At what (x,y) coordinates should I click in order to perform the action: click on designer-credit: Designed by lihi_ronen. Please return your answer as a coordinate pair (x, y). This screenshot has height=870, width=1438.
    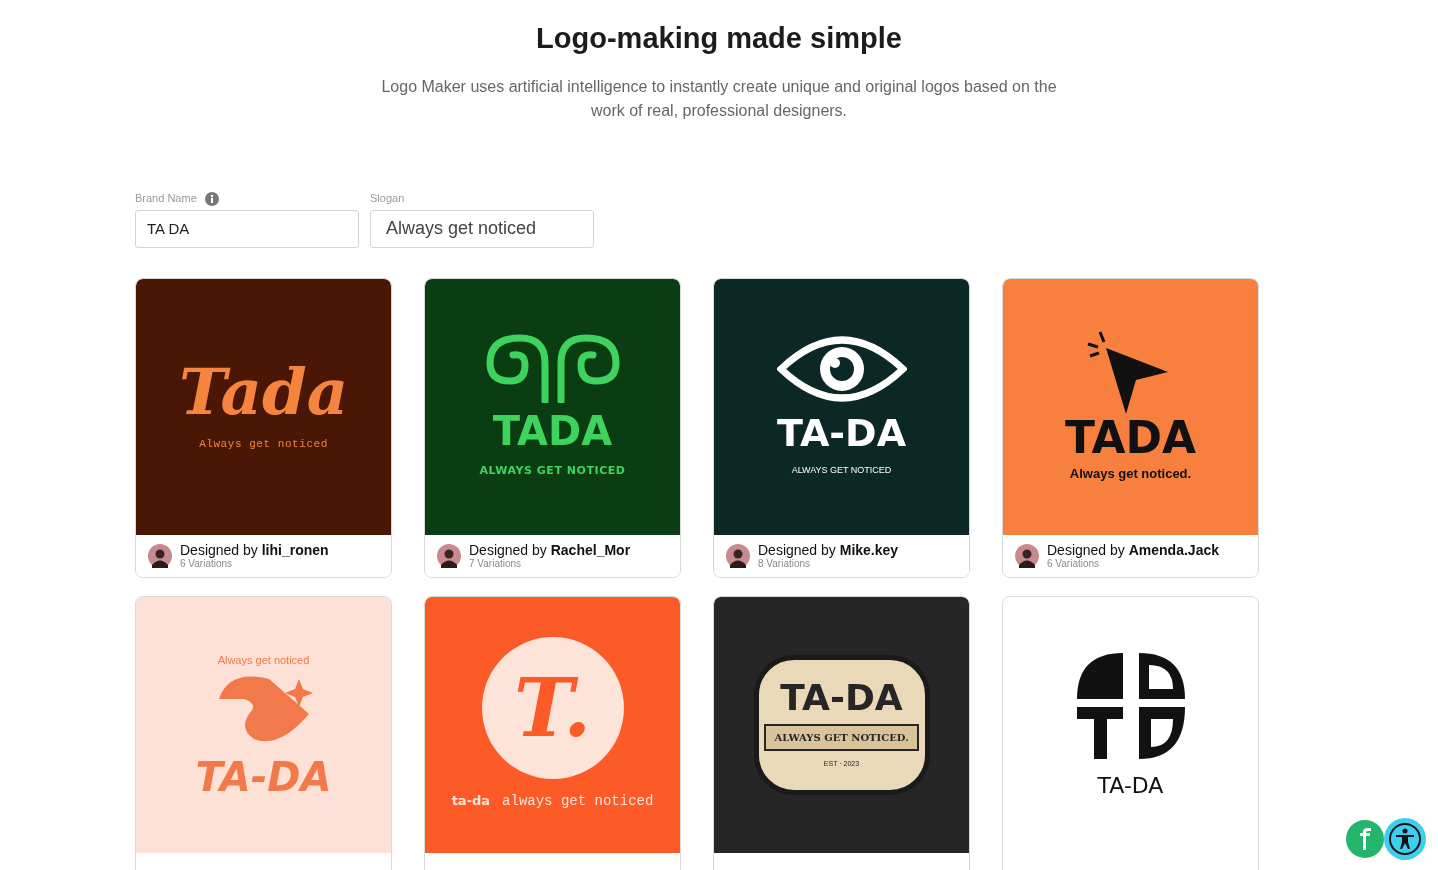
    Looking at the image, I should click on (254, 549).